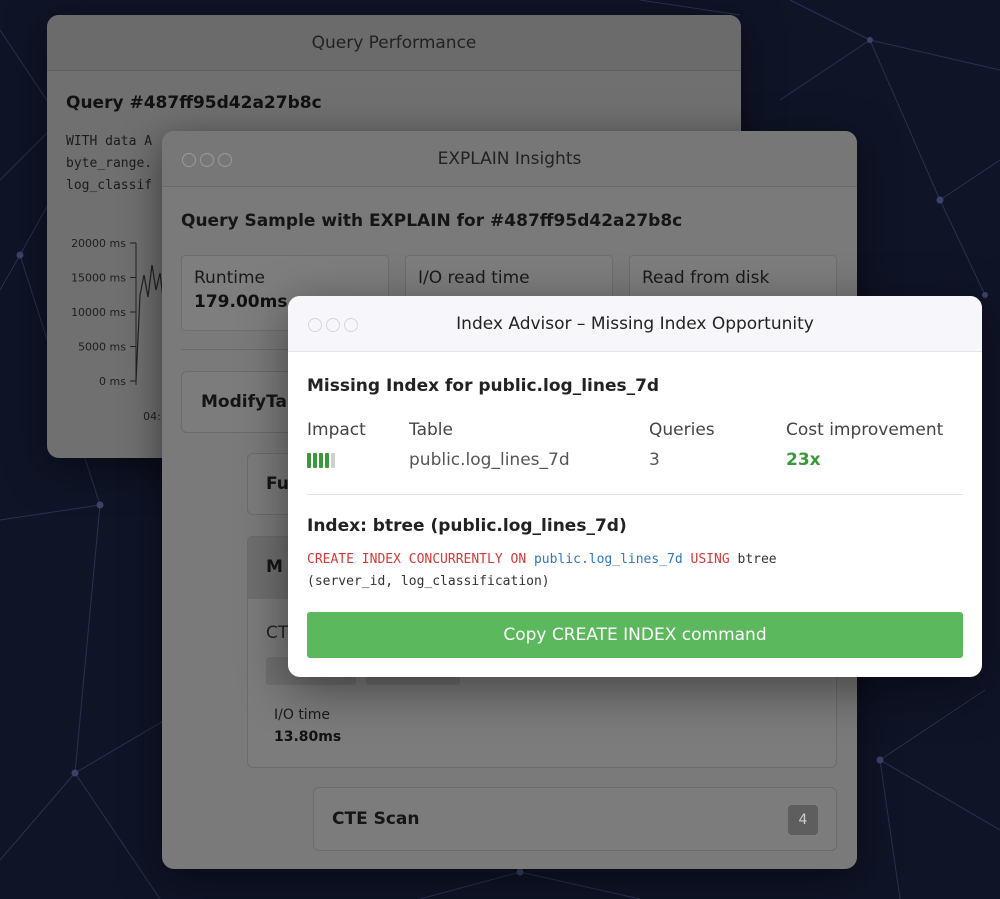 This screenshot has height=899, width=1000. I want to click on node-label: ModifyTab, so click(250, 402).